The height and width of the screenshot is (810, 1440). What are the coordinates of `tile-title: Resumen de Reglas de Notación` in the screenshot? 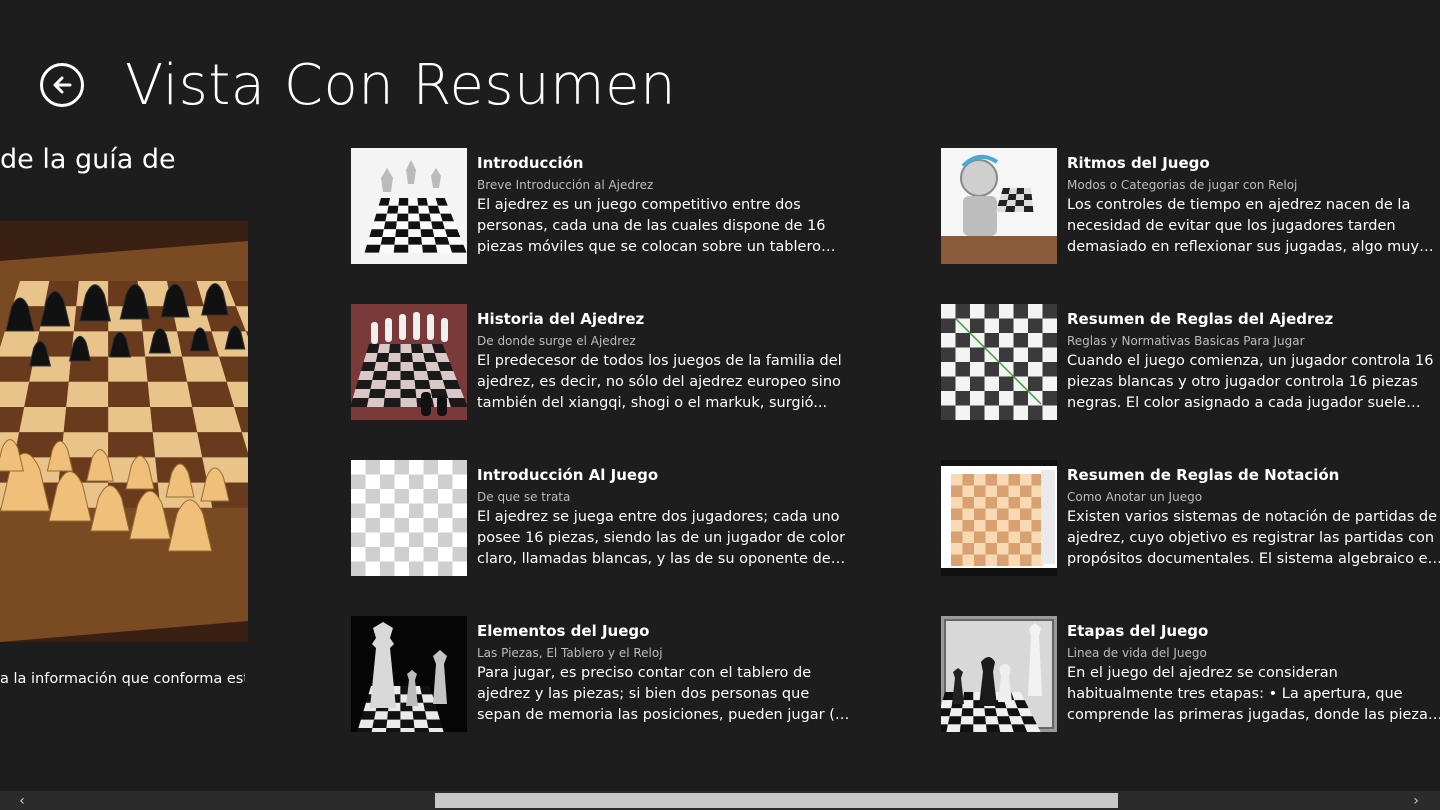 It's located at (1203, 475).